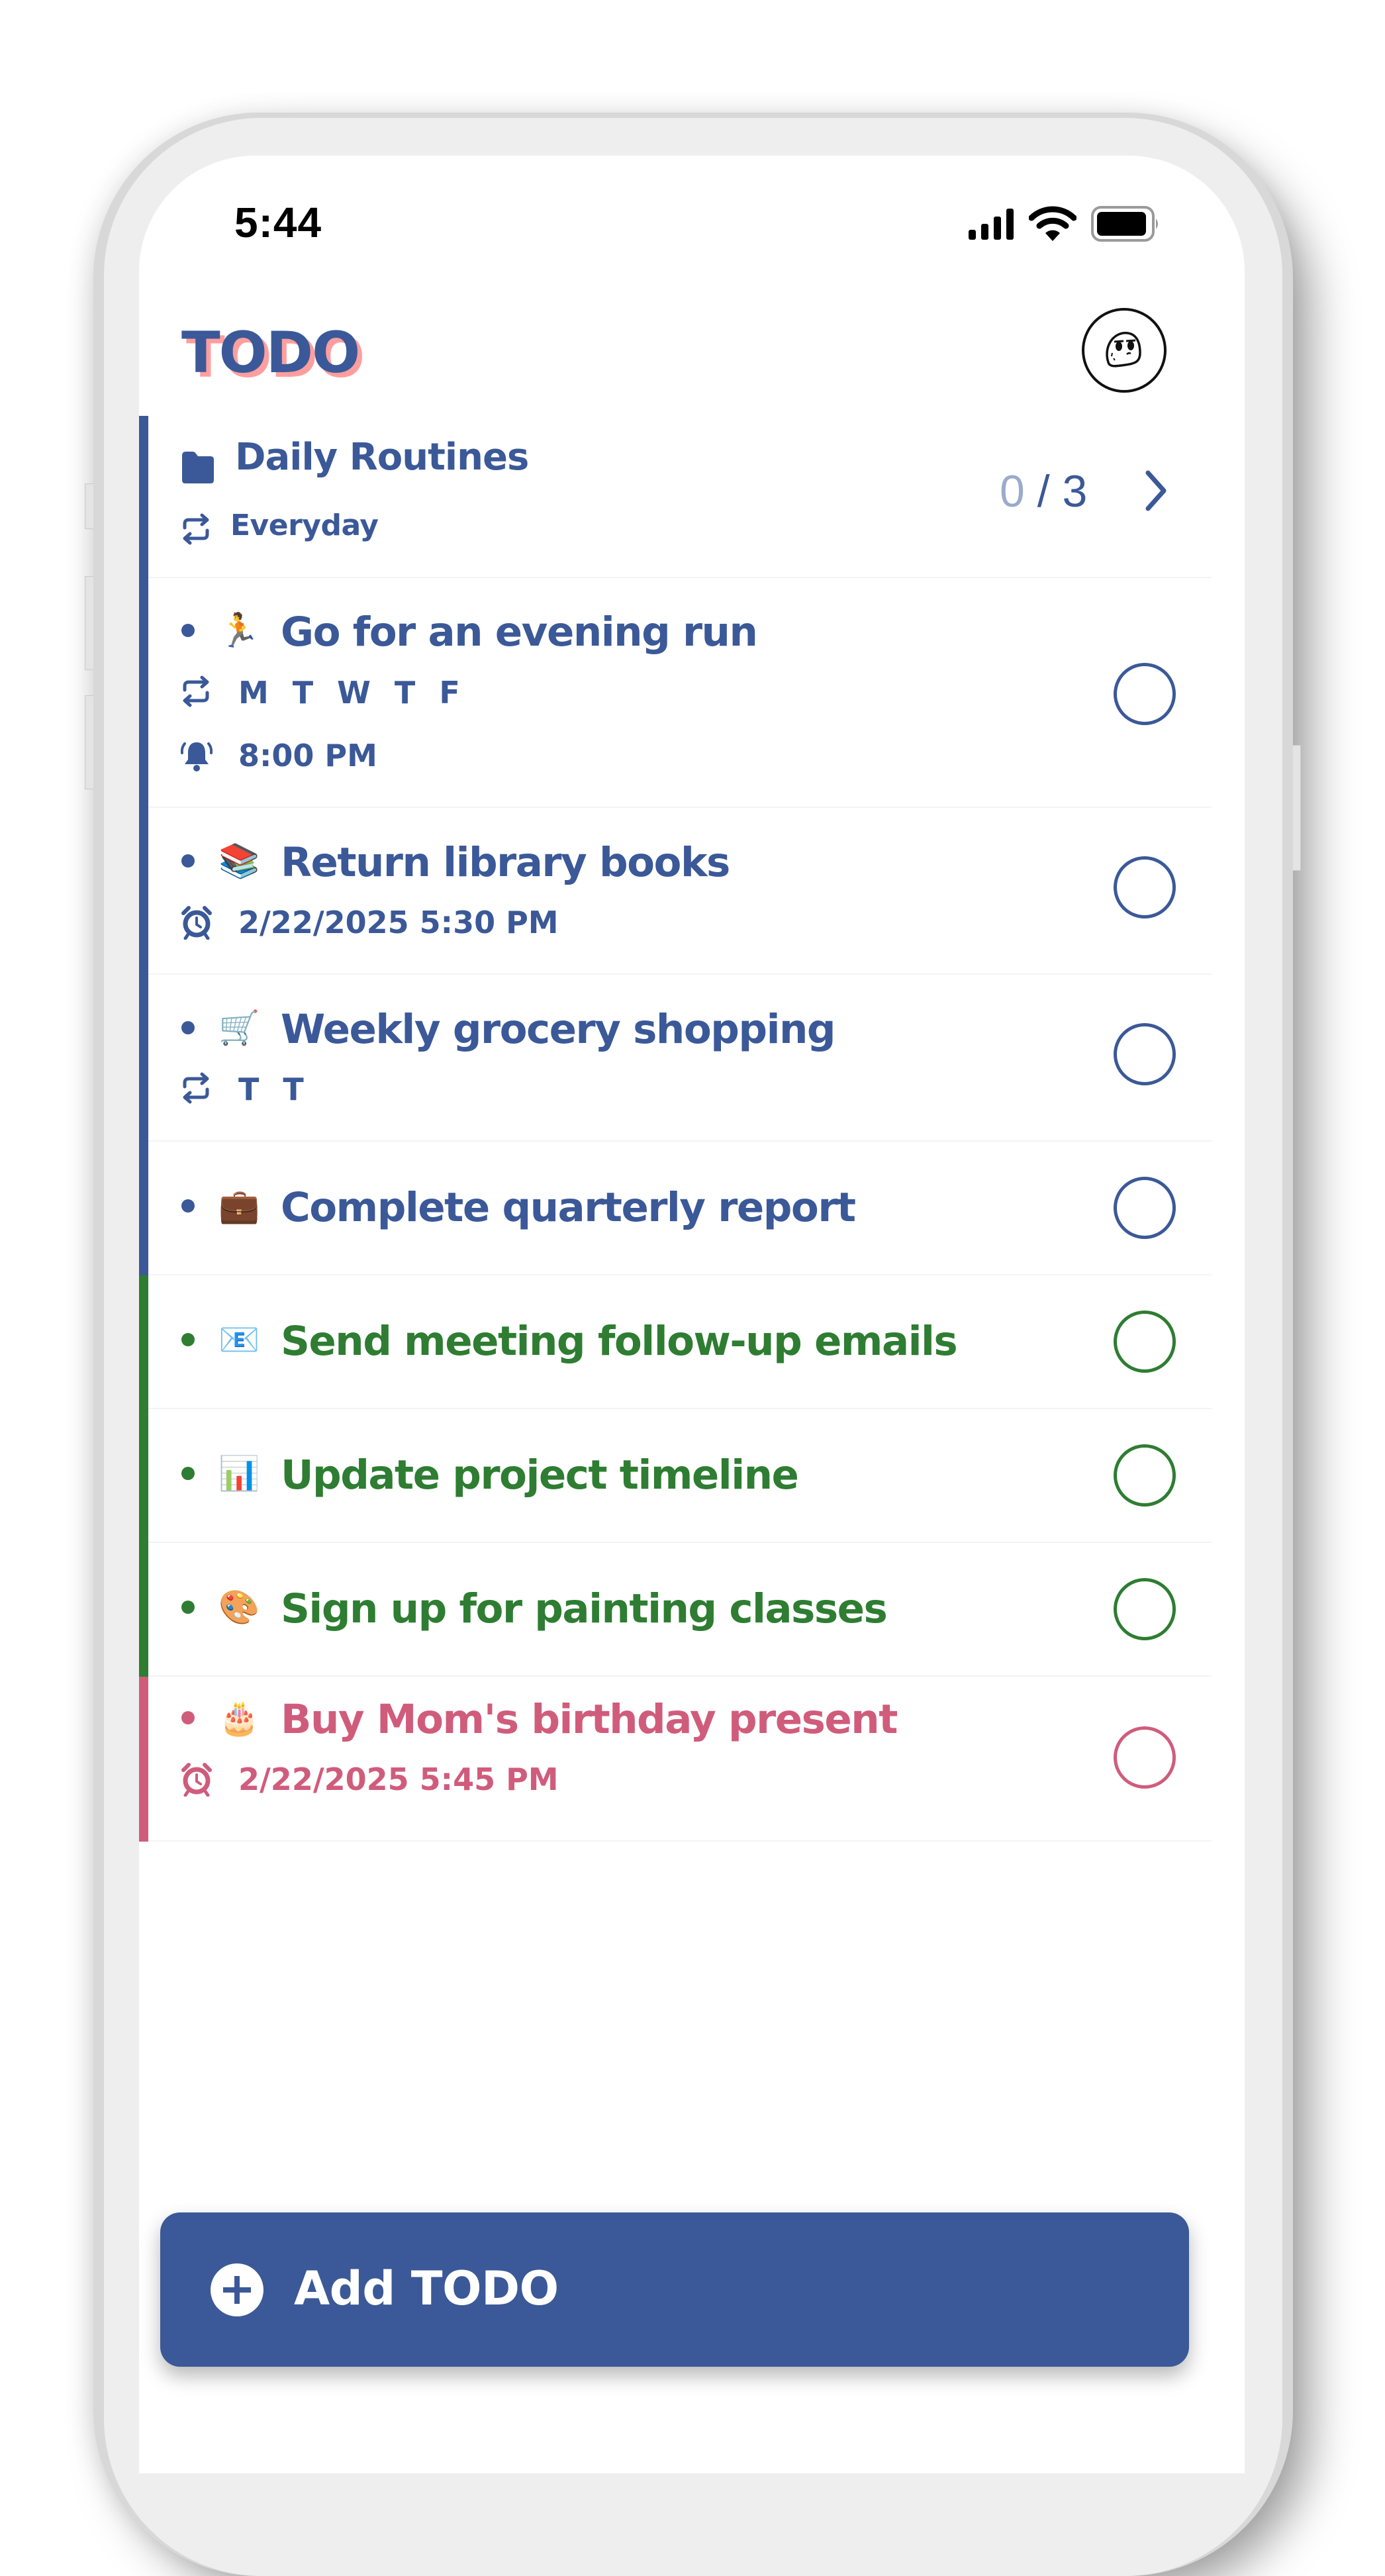 Image resolution: width=1385 pixels, height=2576 pixels. I want to click on group-count-sep: /, so click(1043, 491).